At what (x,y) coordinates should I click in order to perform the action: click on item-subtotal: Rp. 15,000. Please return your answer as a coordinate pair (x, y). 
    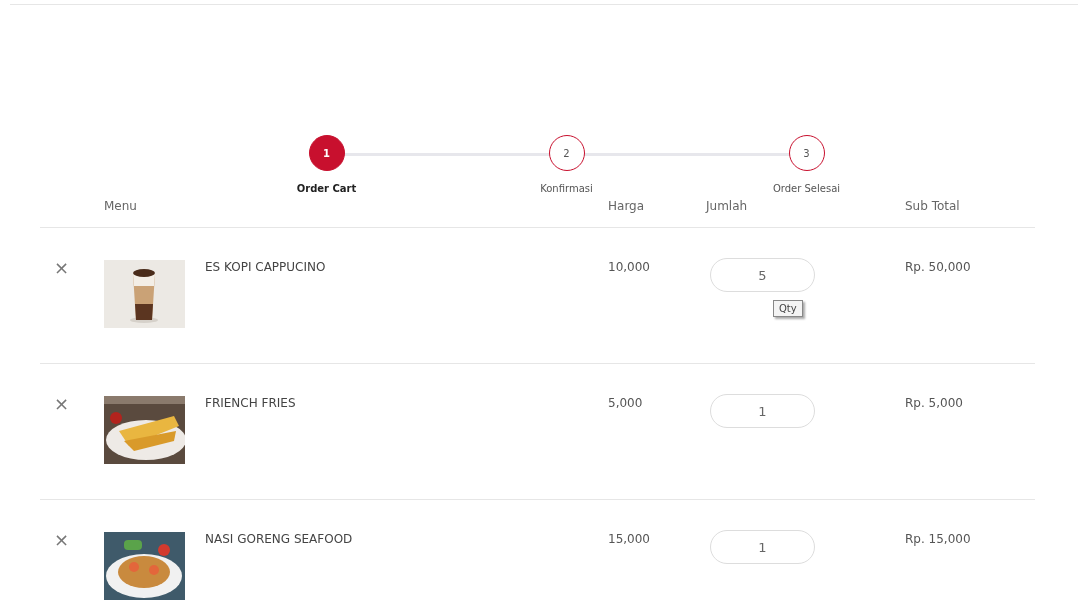
    Looking at the image, I should click on (938, 539).